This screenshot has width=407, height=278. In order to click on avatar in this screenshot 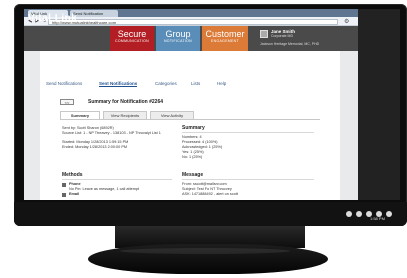, I will do `click(264, 34)`.